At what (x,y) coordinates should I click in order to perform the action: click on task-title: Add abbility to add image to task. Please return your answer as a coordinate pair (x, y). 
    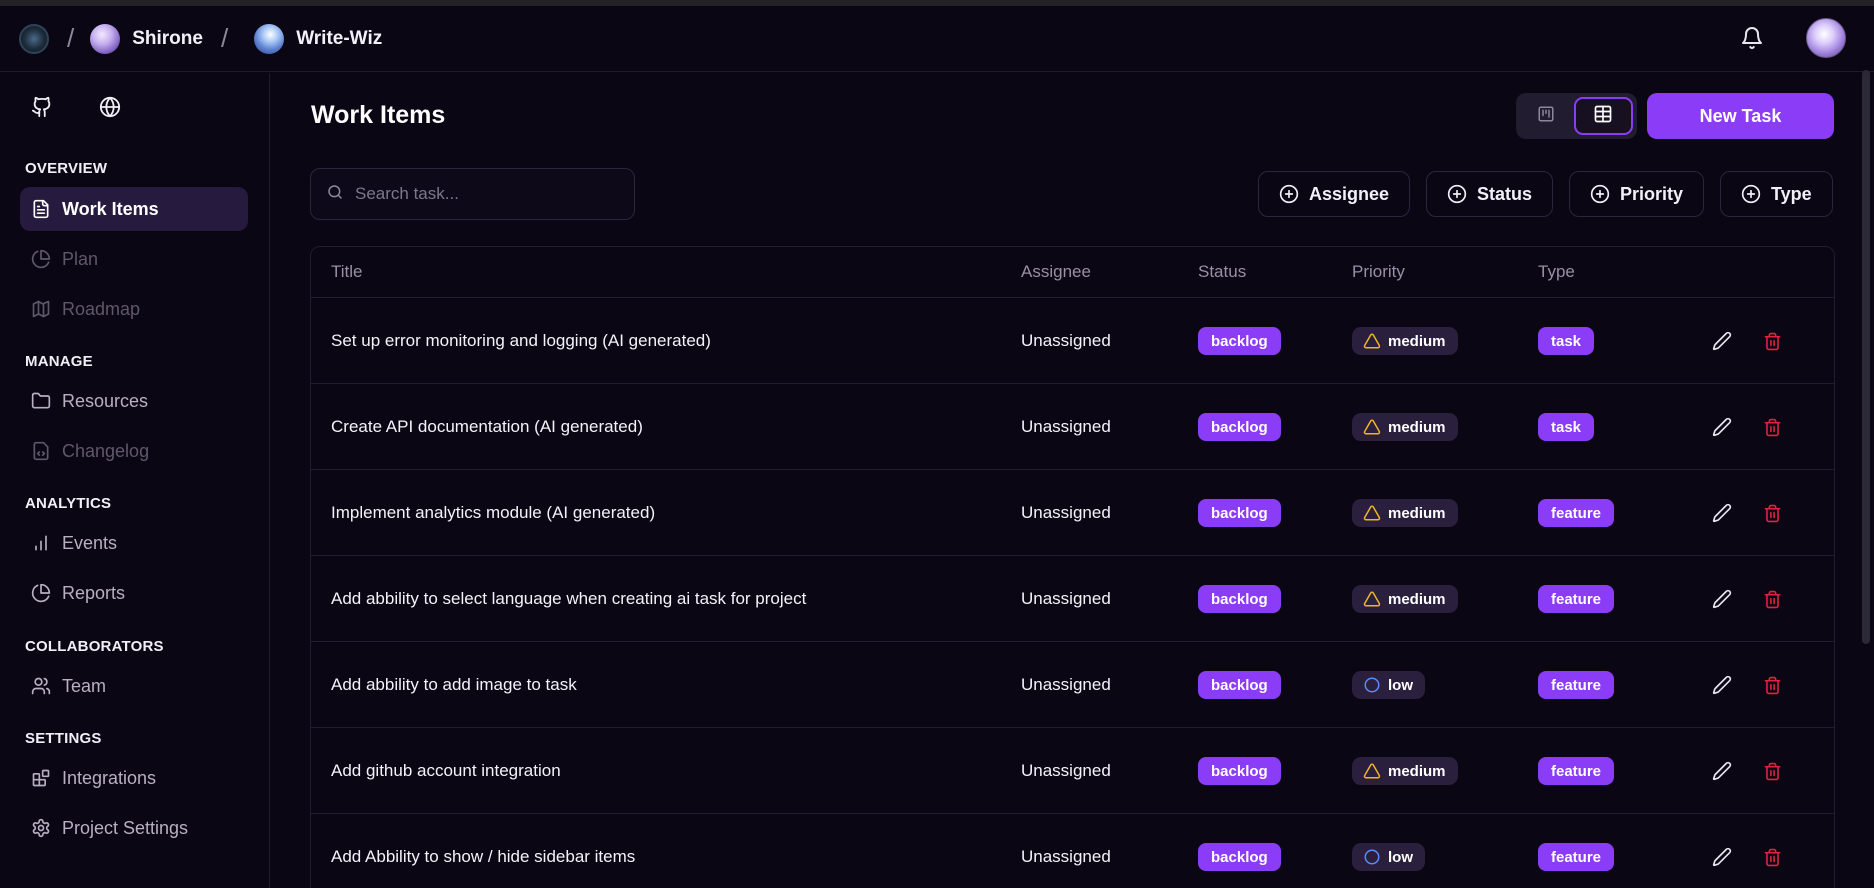
    Looking at the image, I should click on (454, 685).